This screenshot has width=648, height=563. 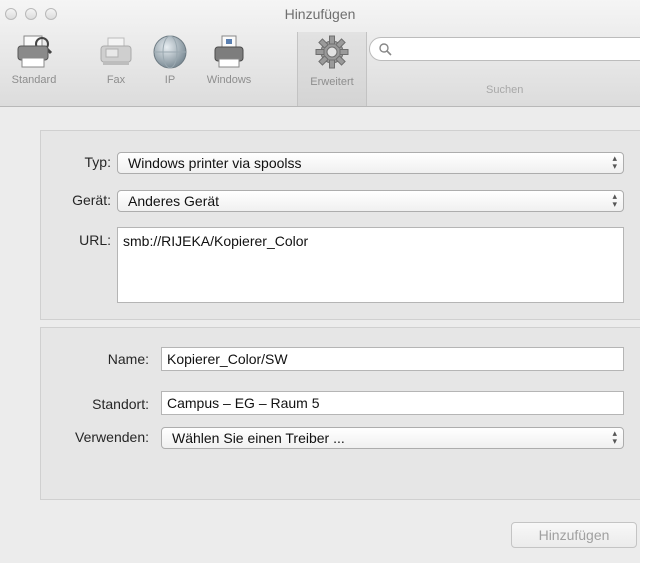 What do you see at coordinates (97, 162) in the screenshot?
I see `type-label: Typ:` at bounding box center [97, 162].